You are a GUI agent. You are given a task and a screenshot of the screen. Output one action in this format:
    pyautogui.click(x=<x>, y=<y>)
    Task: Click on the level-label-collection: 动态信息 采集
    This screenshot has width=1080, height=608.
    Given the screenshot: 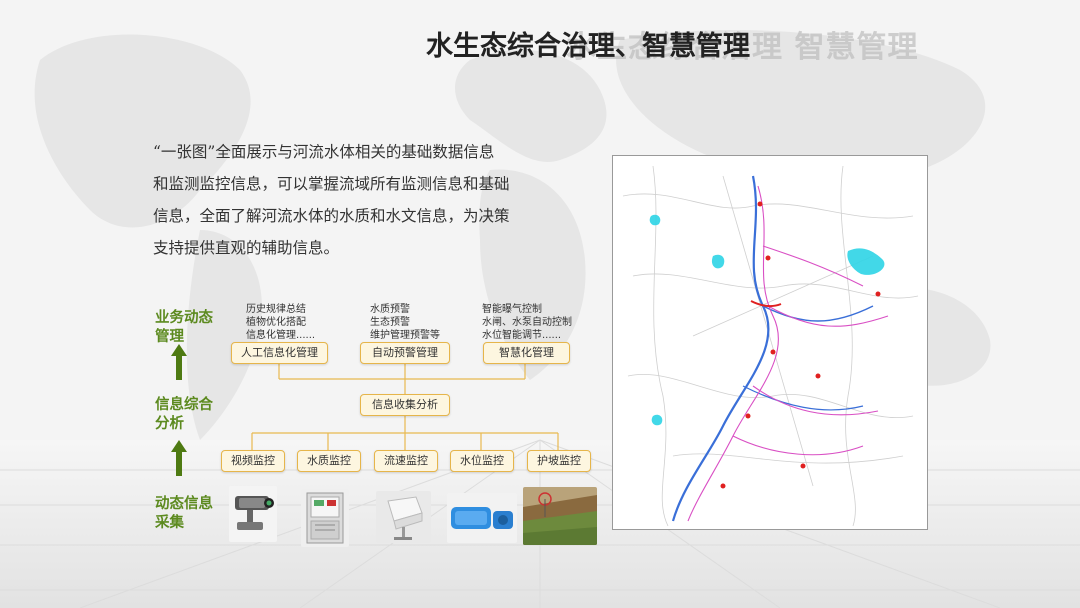 What is the action you would take?
    pyautogui.click(x=184, y=514)
    